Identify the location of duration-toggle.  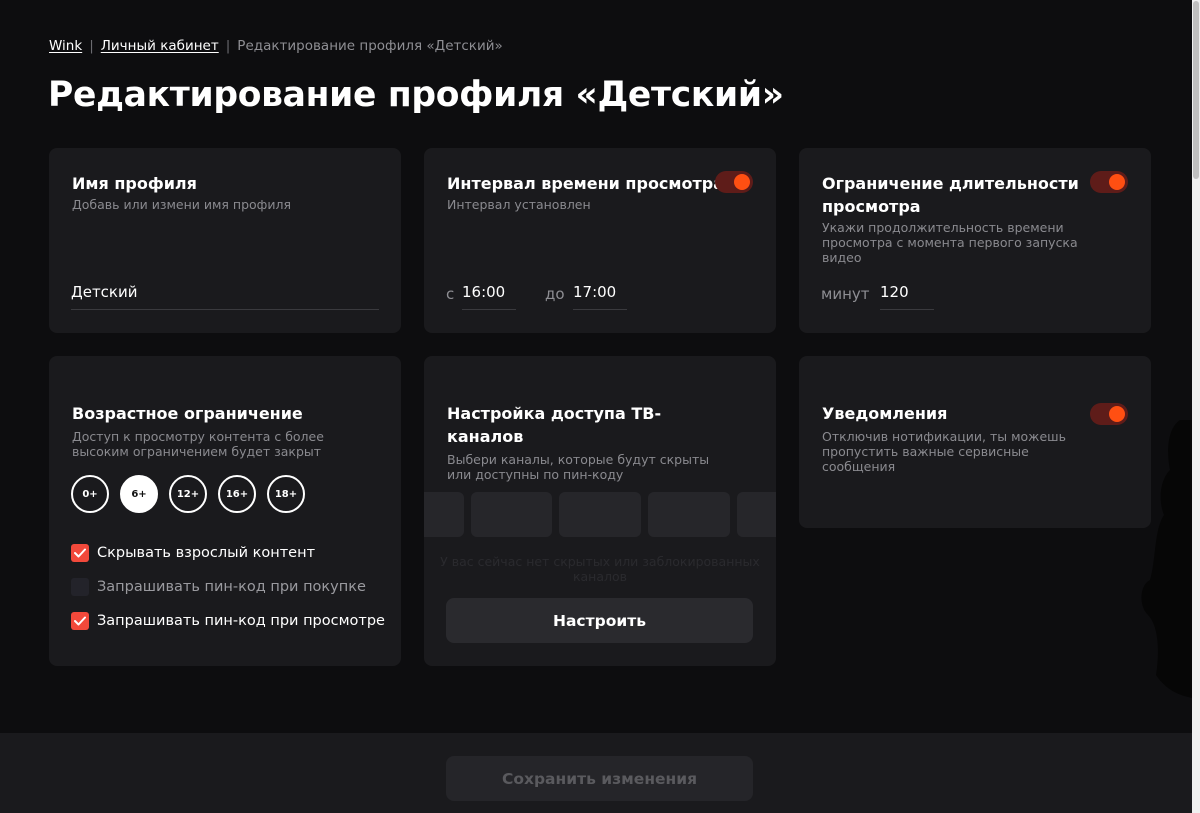
(1109, 182).